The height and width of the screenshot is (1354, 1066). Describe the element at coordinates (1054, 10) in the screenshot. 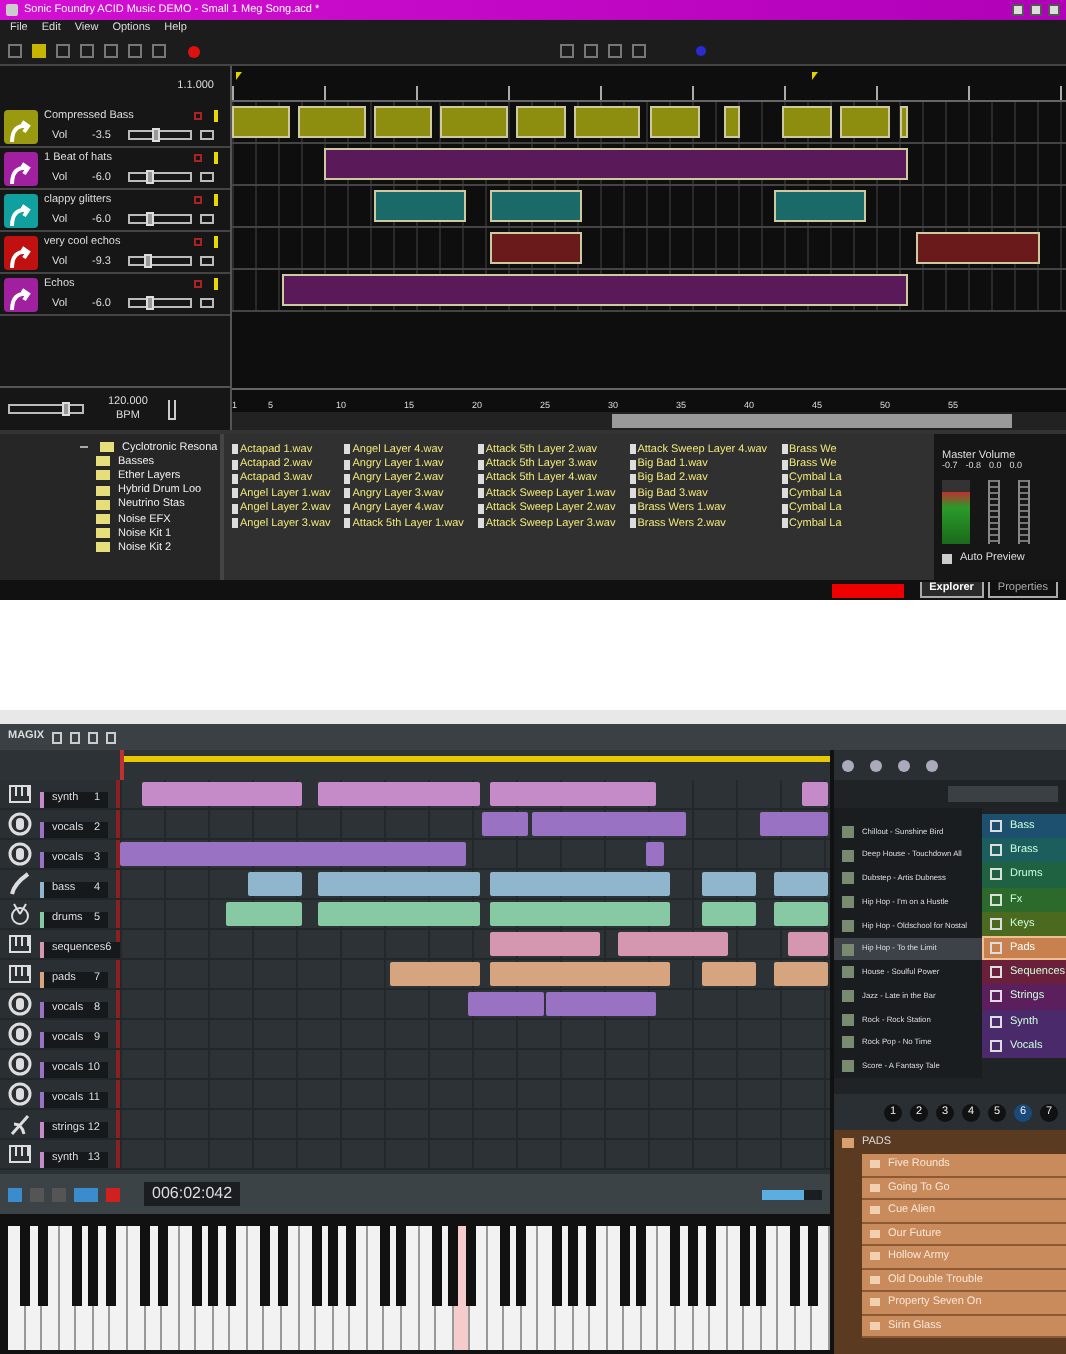

I see `close-button` at that location.